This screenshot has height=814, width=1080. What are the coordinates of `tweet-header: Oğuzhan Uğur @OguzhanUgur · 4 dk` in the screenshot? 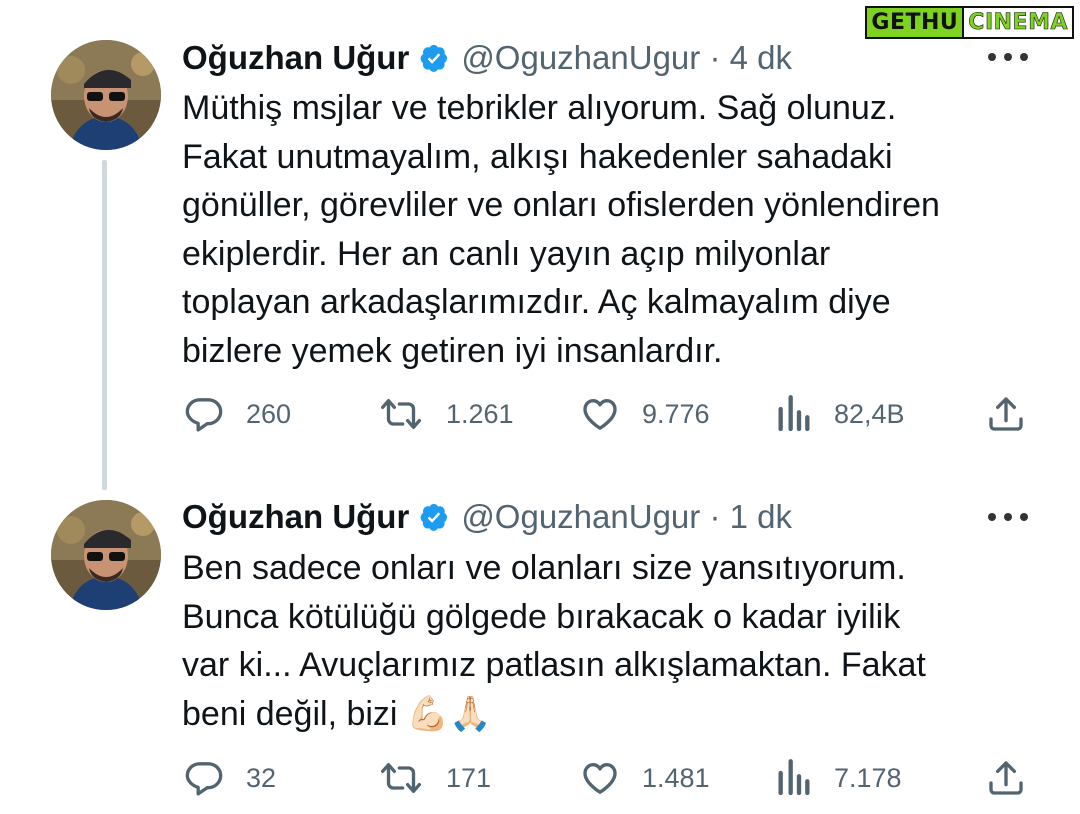 It's located at (487, 58).